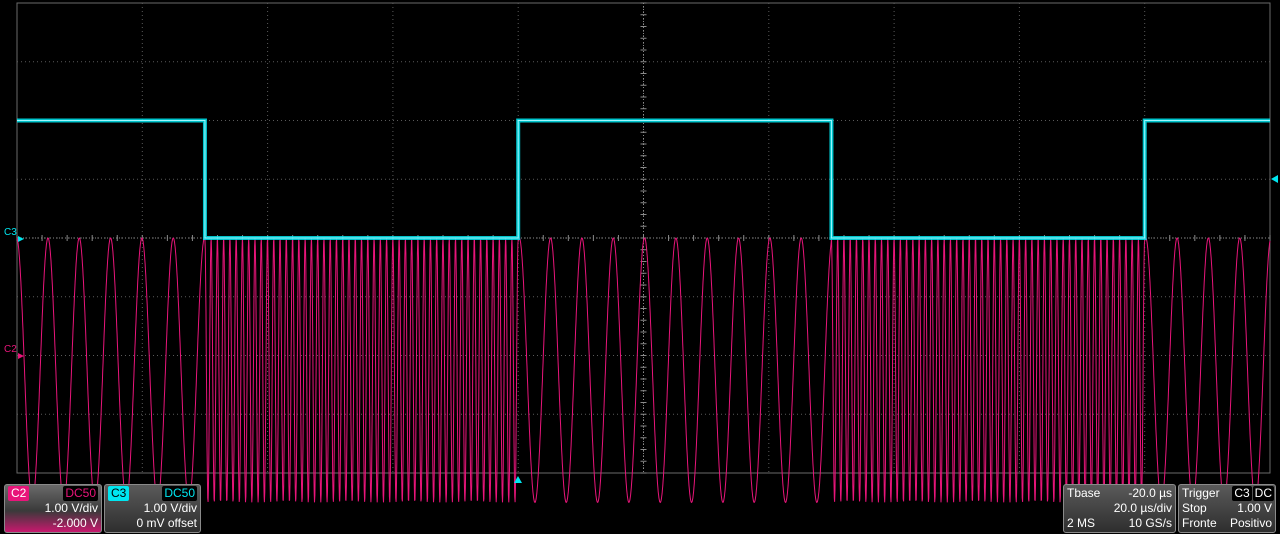  Describe the element at coordinates (71, 508) in the screenshot. I see `c2-scale: 1.00 V/div` at that location.